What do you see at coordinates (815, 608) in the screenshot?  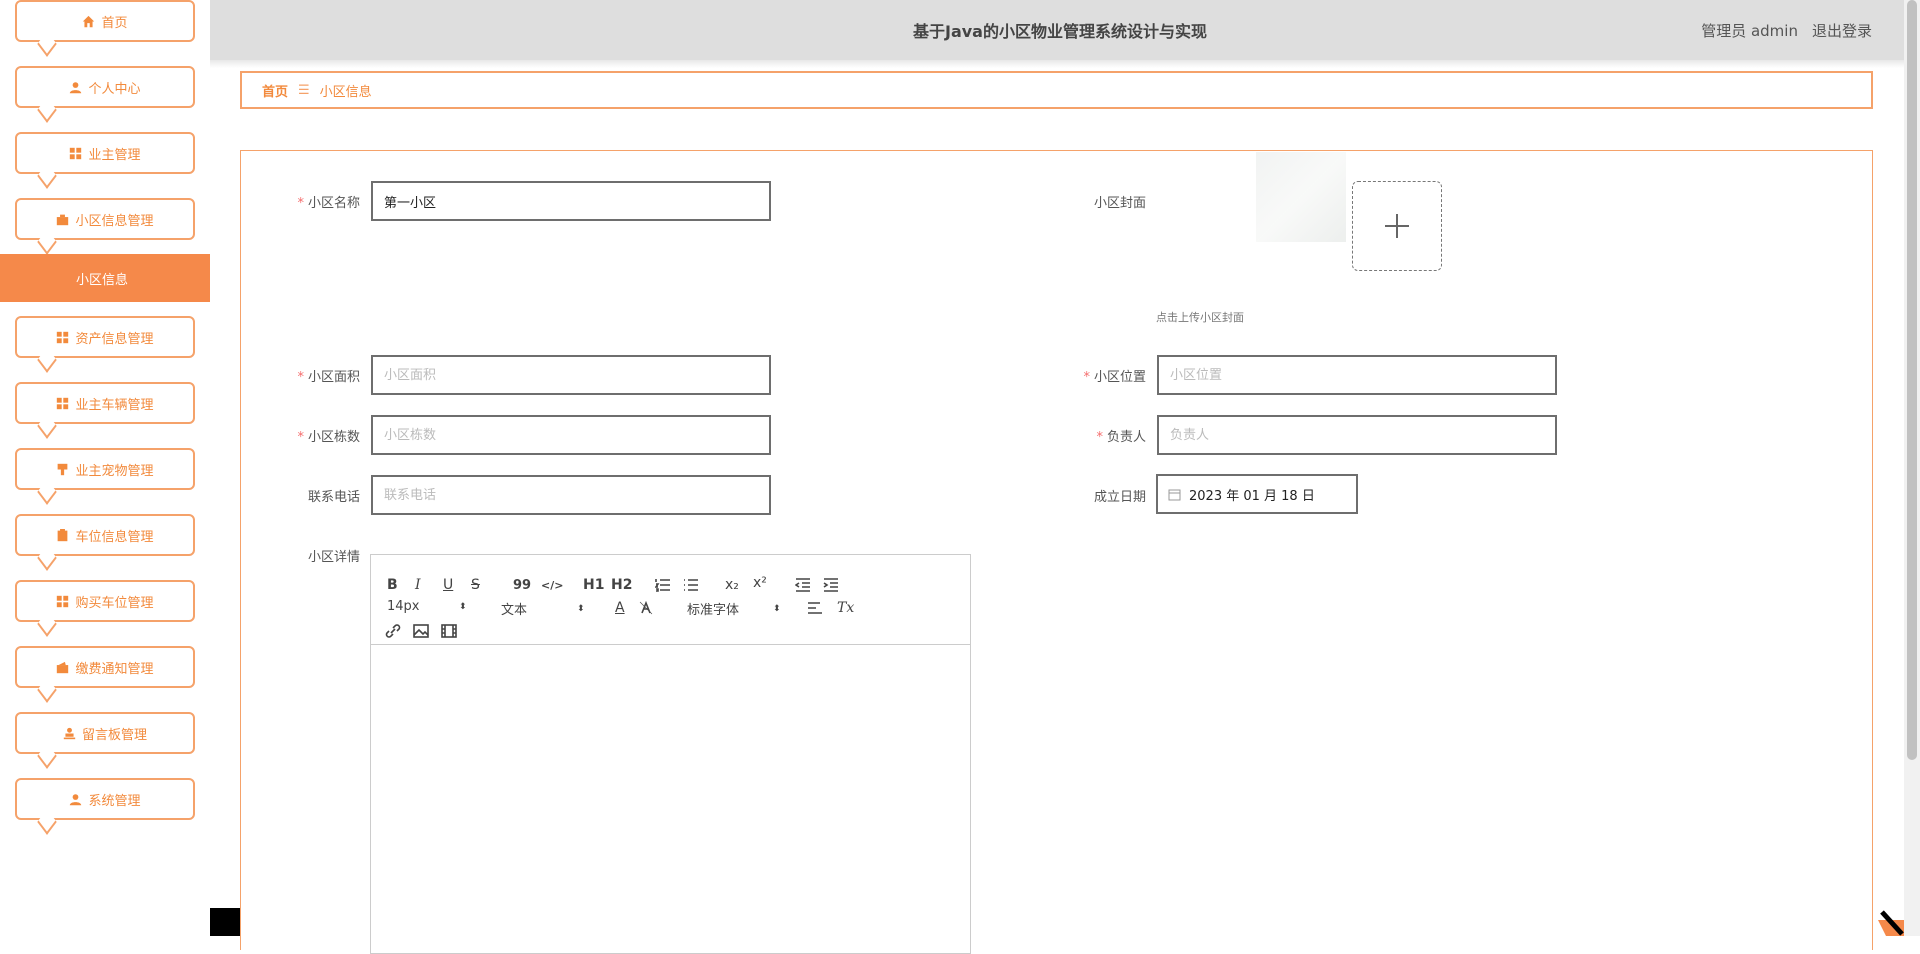 I see `align-button` at bounding box center [815, 608].